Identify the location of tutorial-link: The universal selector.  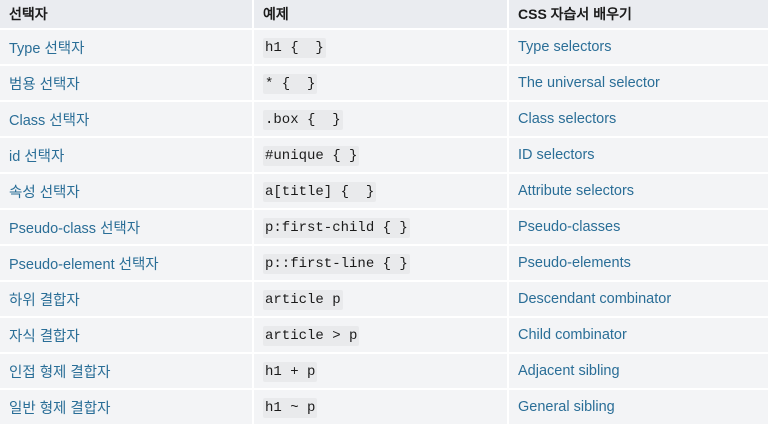
(589, 83).